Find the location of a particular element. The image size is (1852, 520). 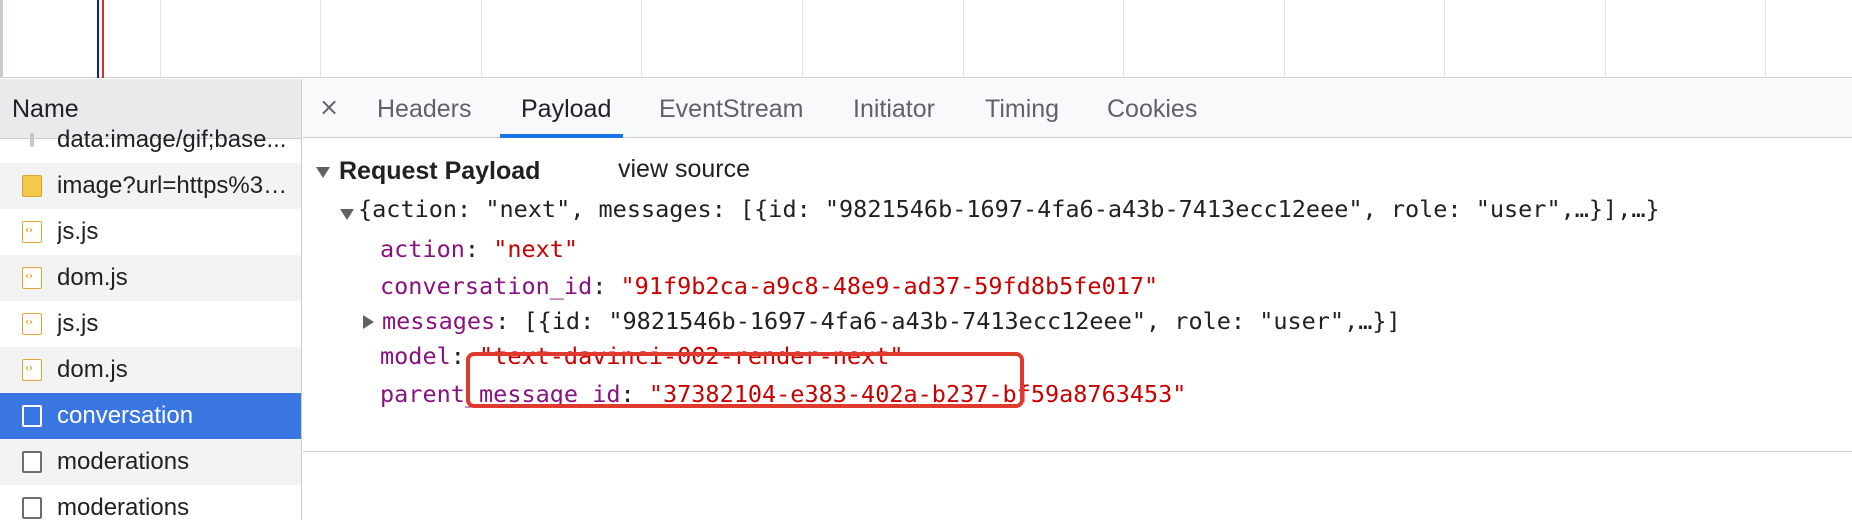

field-value: "91f9b2ca-a9c8-48e9-ad37-59fd8b5fe017" is located at coordinates (889, 286).